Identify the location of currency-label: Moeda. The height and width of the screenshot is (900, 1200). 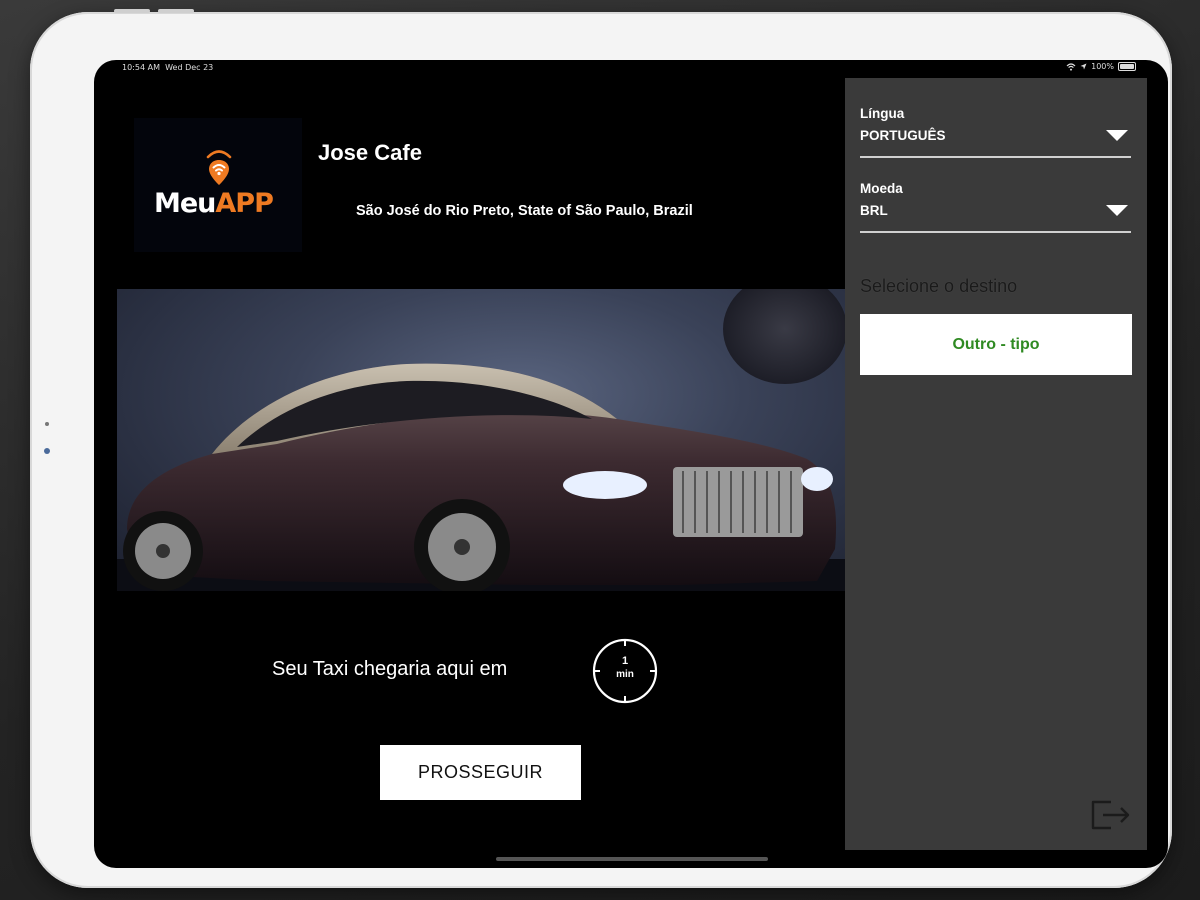
(881, 188).